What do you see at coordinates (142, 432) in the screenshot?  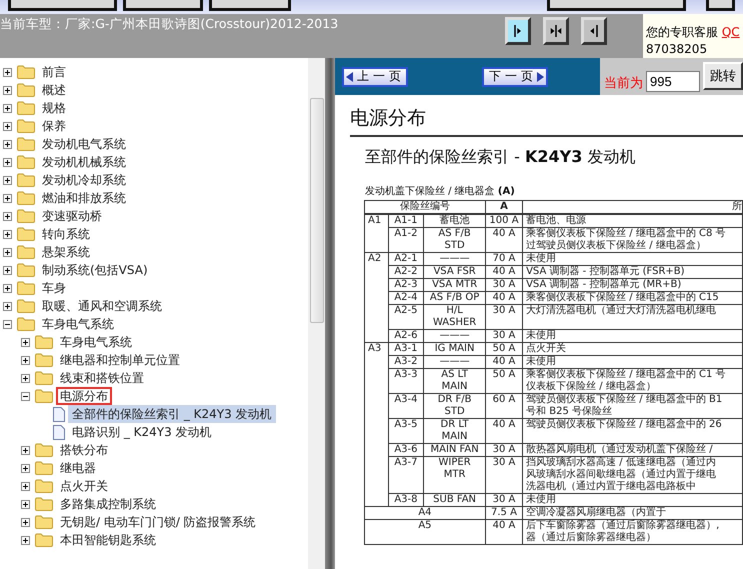 I see `tree-item: 电路识别 _ K24Y3 发动机` at bounding box center [142, 432].